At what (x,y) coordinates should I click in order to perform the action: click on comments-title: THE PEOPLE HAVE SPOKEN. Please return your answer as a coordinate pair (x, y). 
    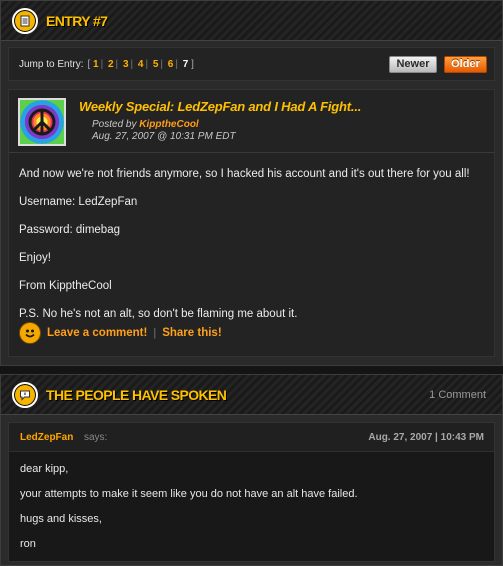
    Looking at the image, I should click on (136, 394).